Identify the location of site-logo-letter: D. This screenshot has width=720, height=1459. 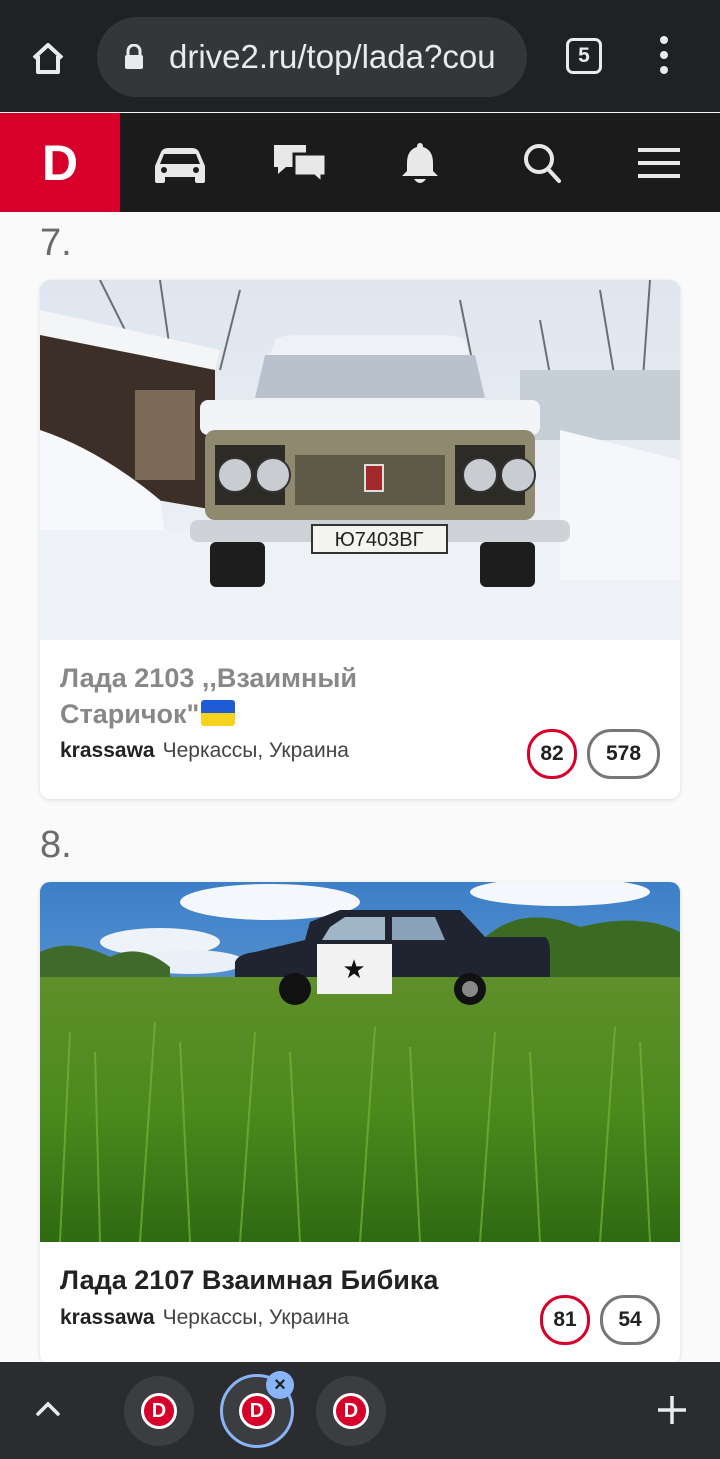
(60, 162).